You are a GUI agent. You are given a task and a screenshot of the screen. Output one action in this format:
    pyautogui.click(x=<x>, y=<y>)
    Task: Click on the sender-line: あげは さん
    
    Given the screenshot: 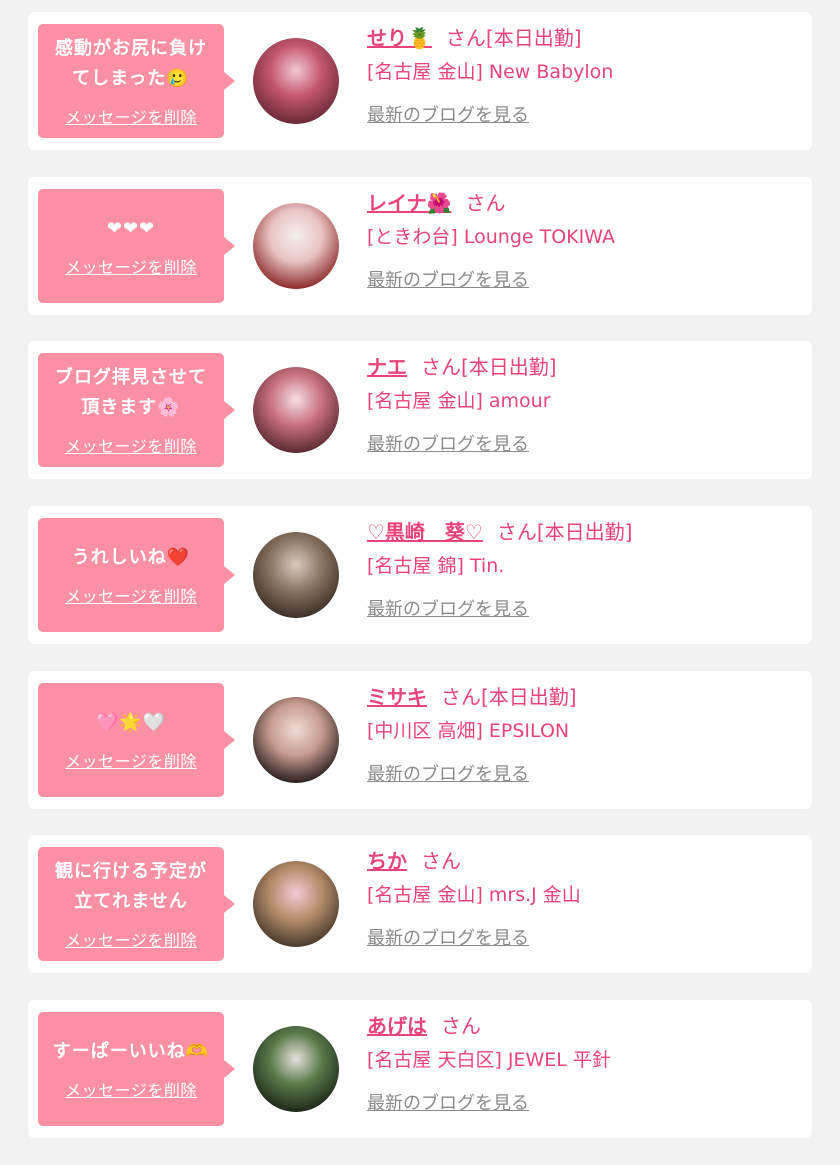 What is the action you would take?
    pyautogui.click(x=582, y=1026)
    